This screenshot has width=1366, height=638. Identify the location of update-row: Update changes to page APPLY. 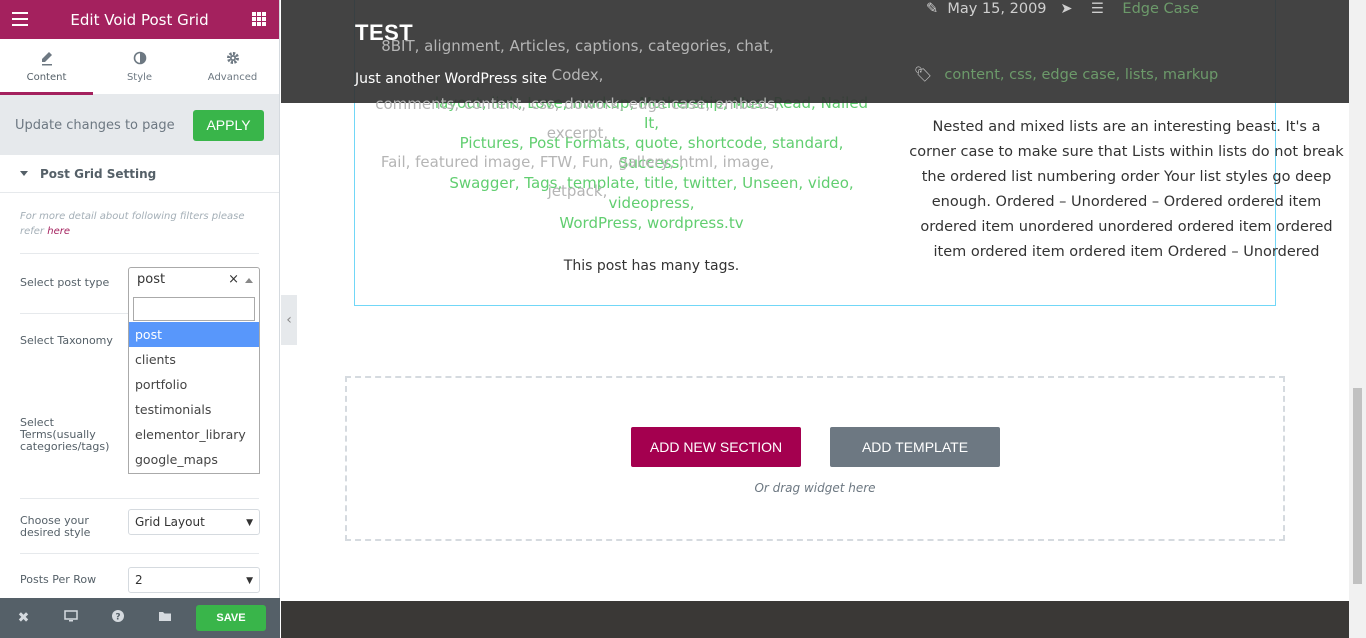
(139, 125).